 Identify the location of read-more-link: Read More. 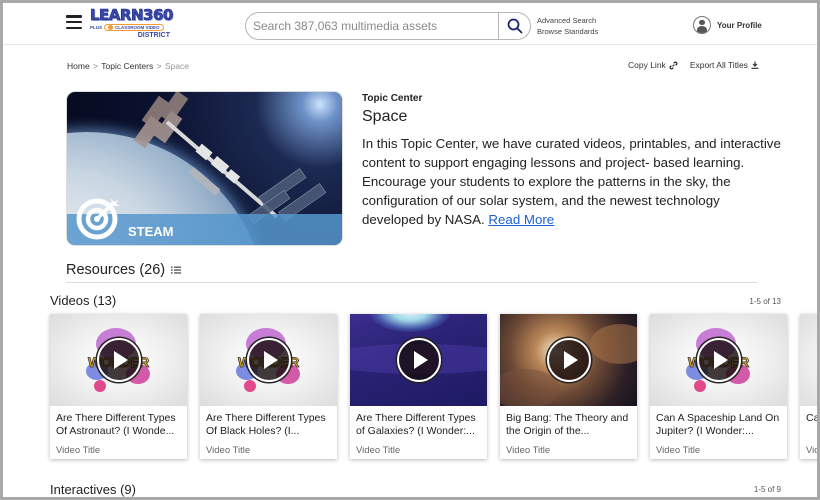
(521, 219).